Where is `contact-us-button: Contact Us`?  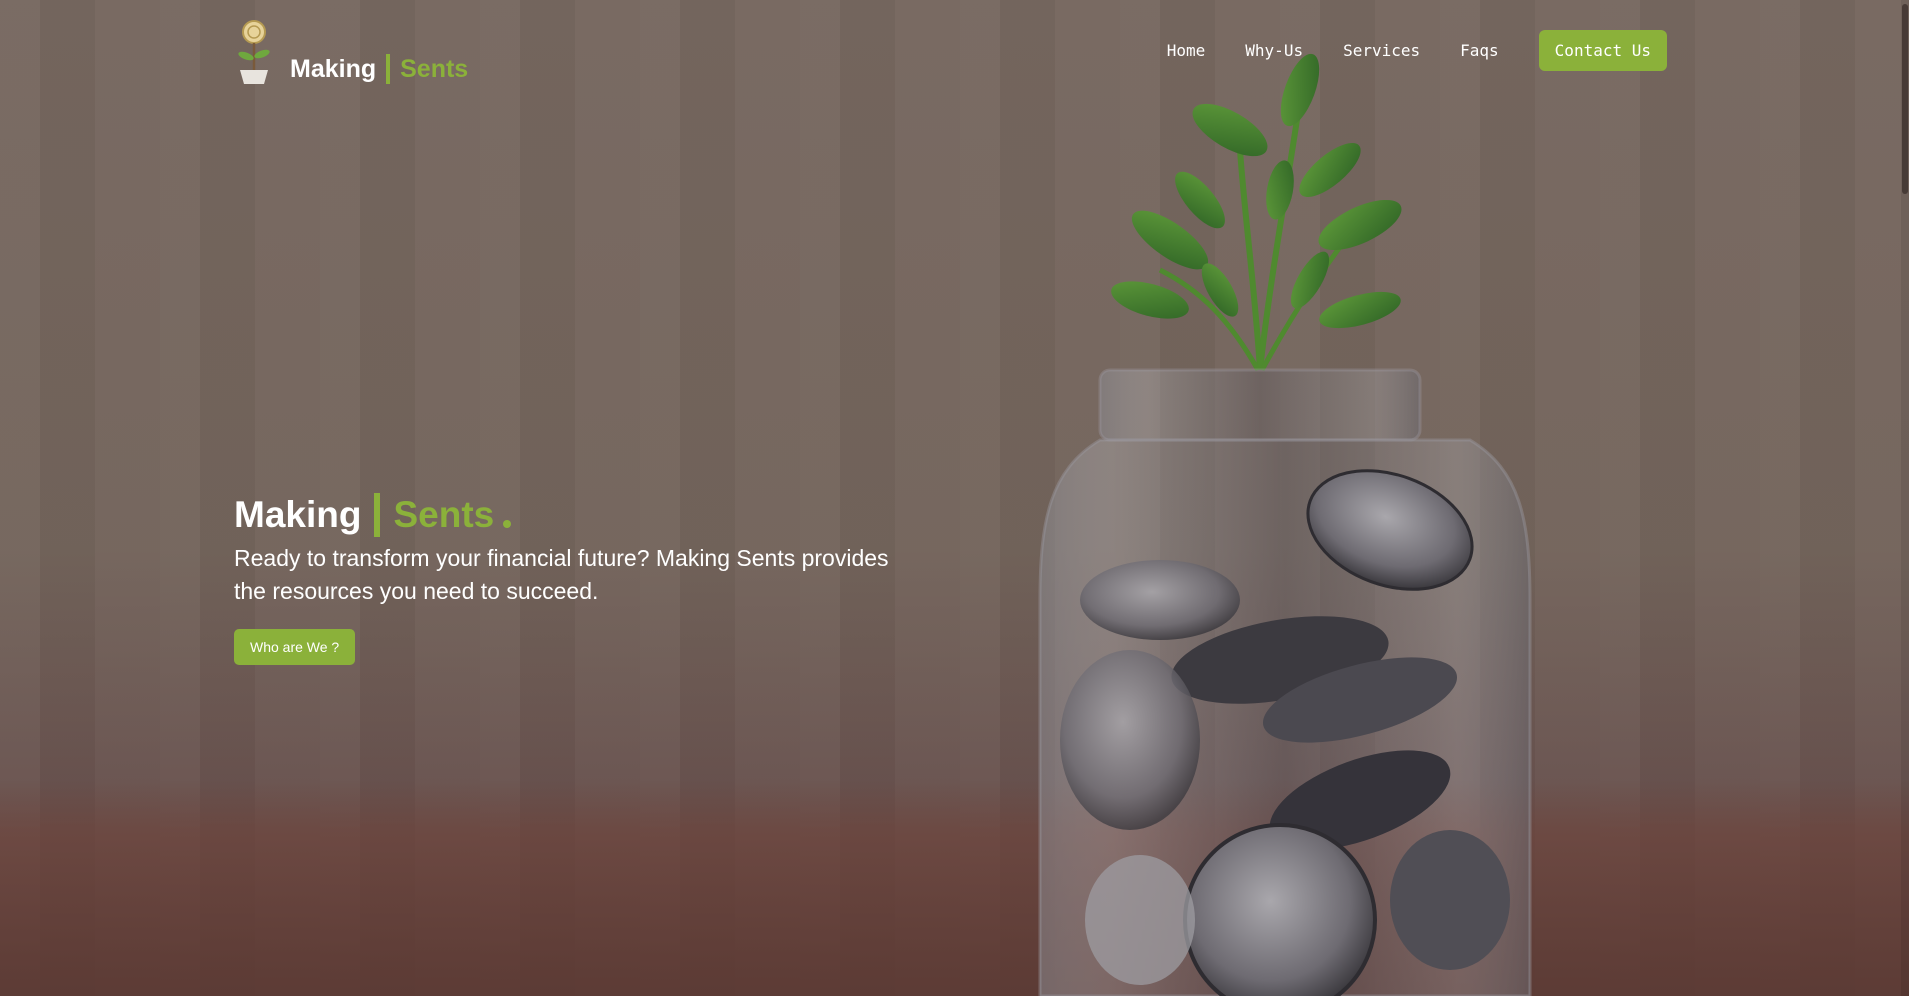
contact-us-button: Contact Us is located at coordinates (1602, 50).